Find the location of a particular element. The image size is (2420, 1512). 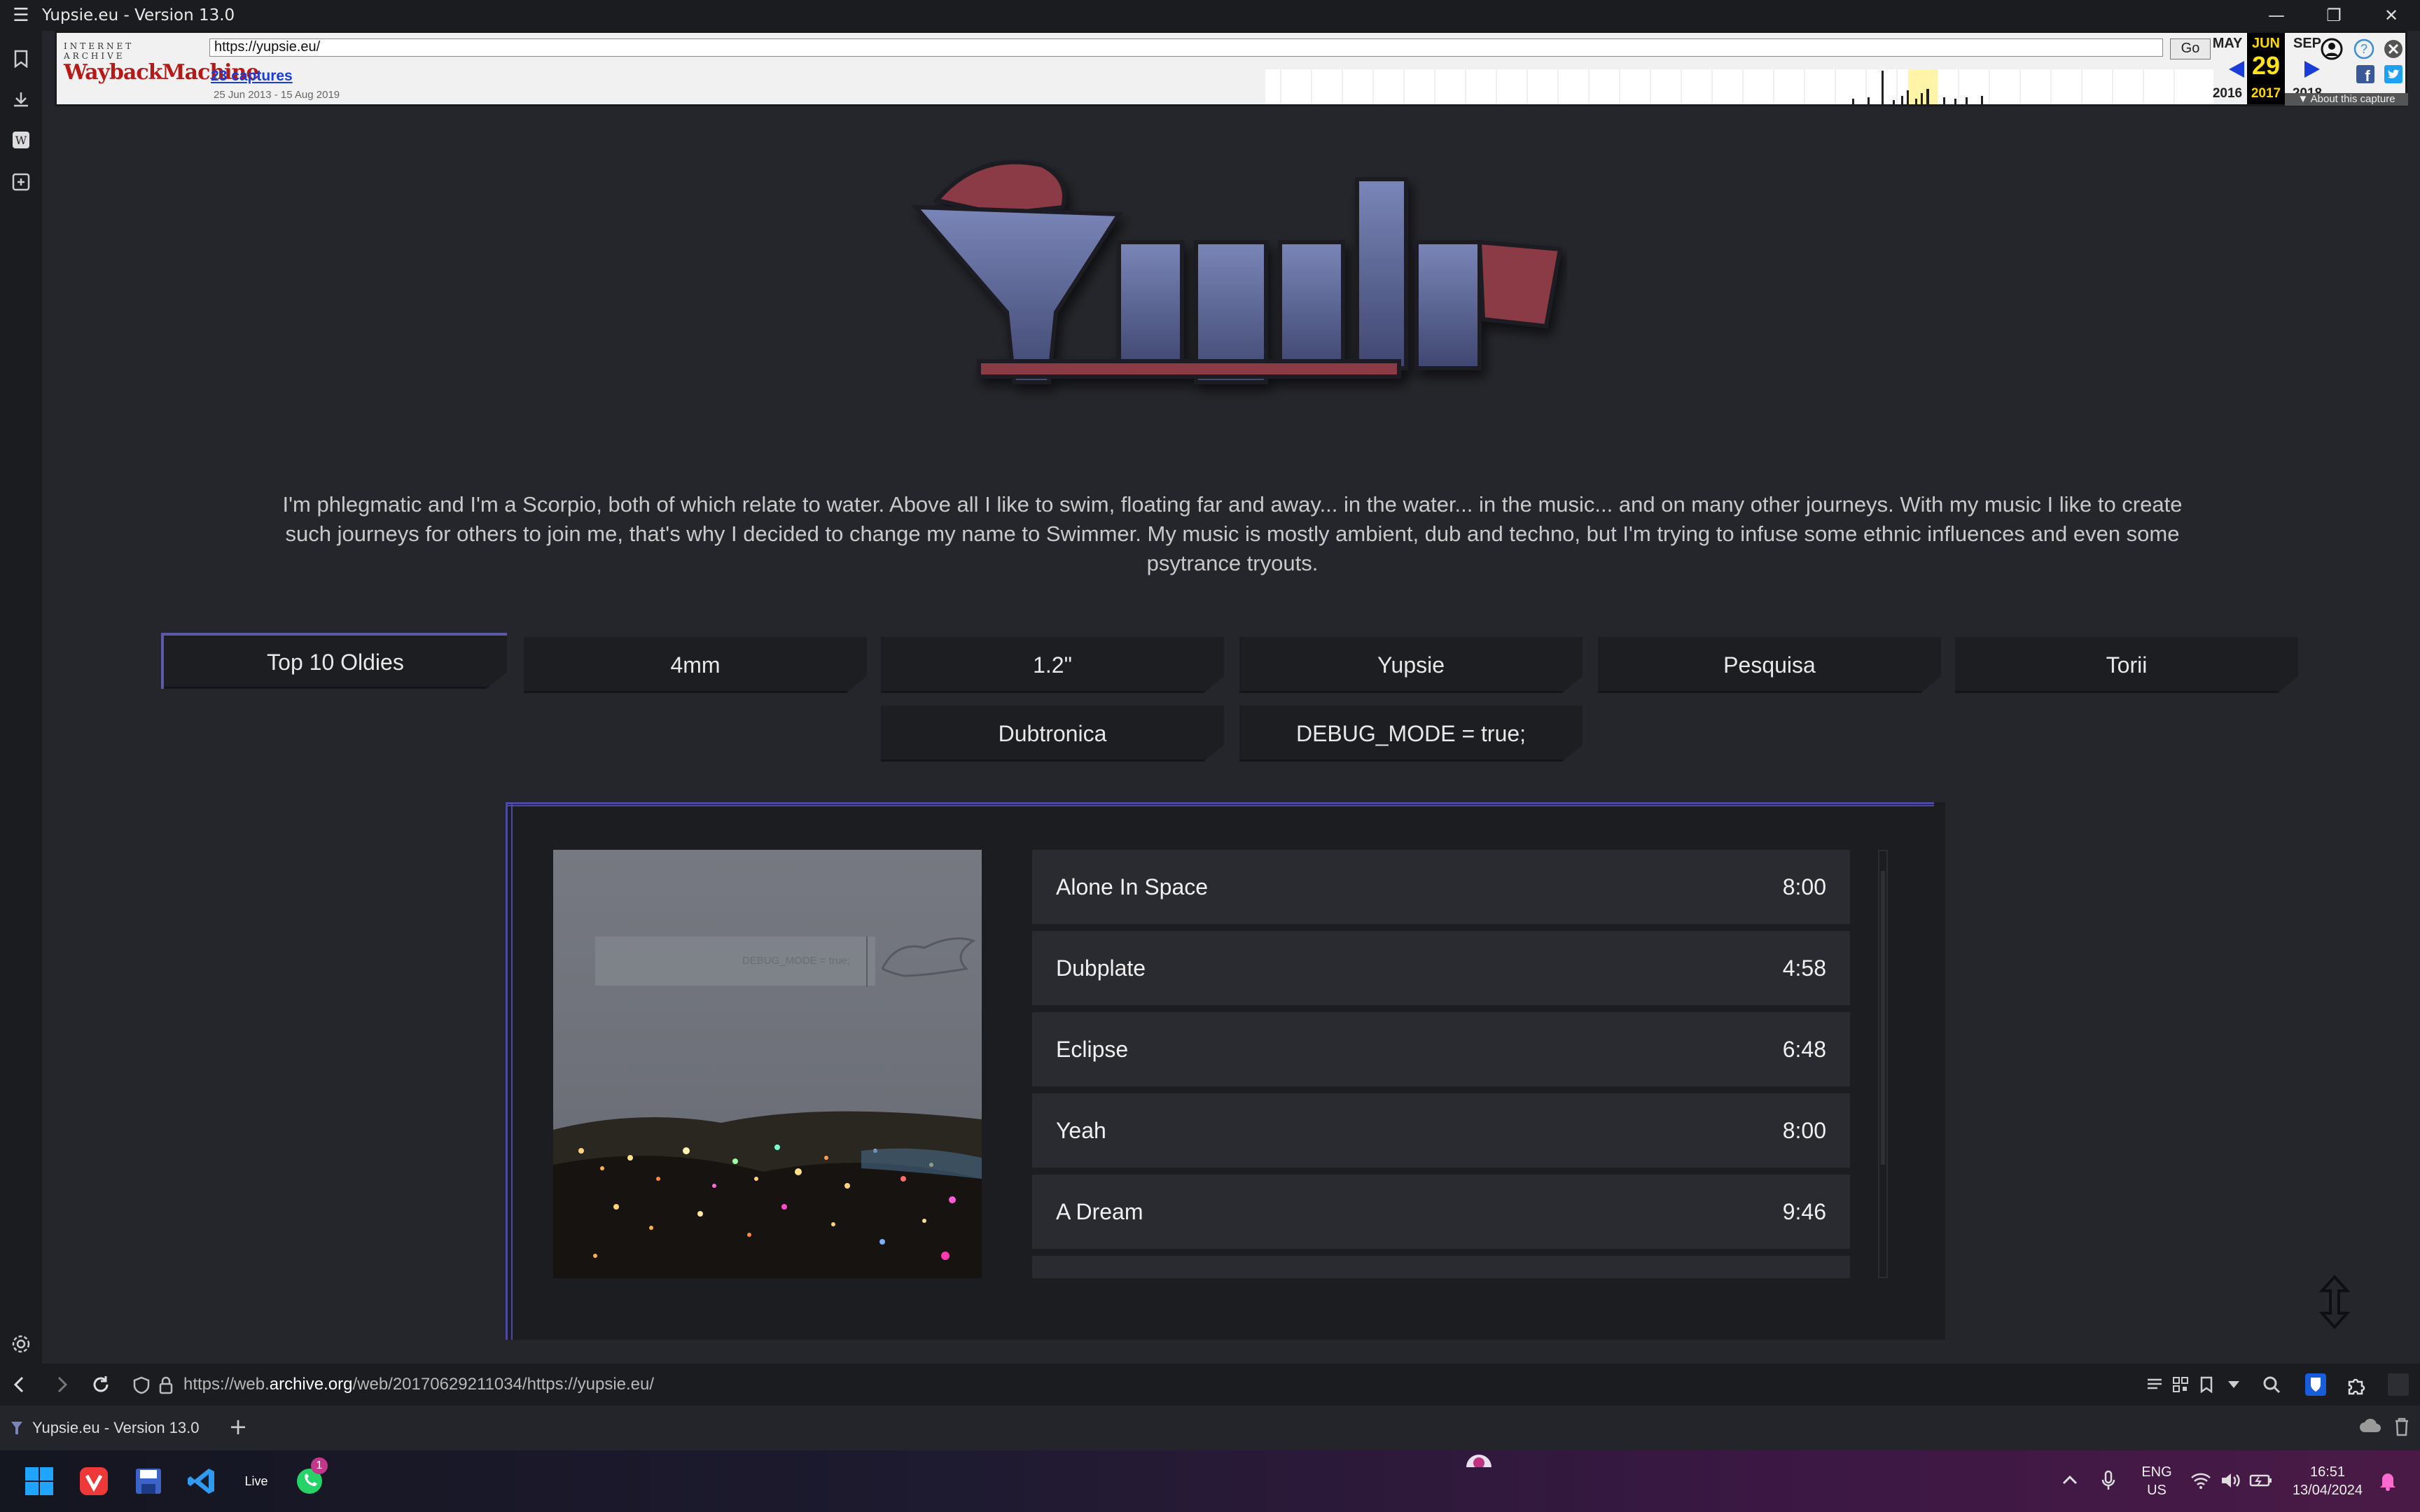

tab-pesquisa: Pesquisa is located at coordinates (1769, 665).